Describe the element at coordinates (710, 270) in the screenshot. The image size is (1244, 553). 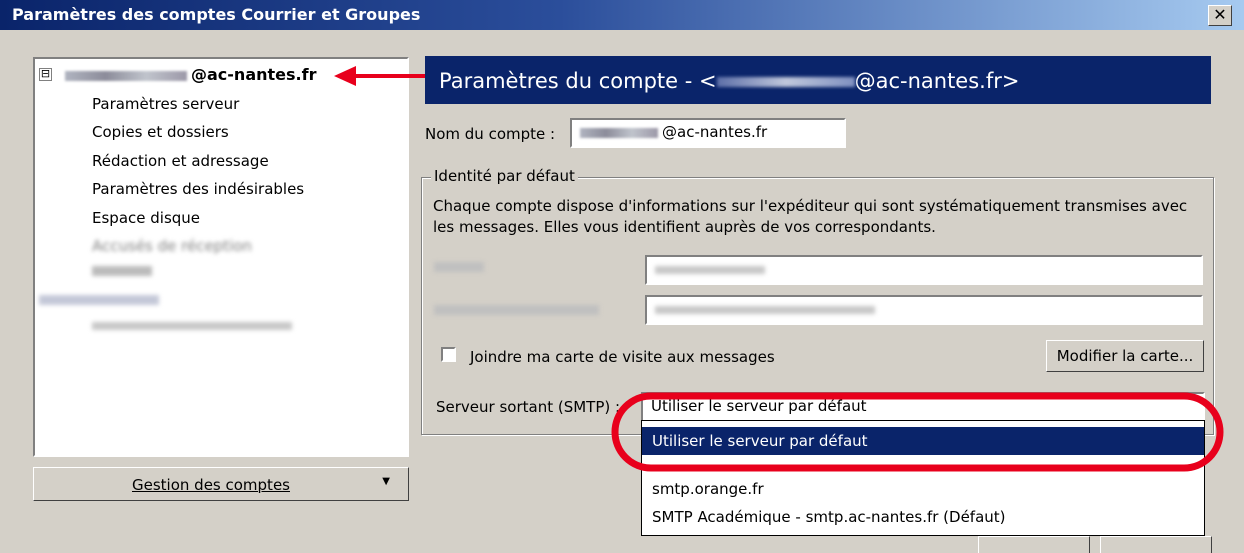
I see `name-value-blurred` at that location.